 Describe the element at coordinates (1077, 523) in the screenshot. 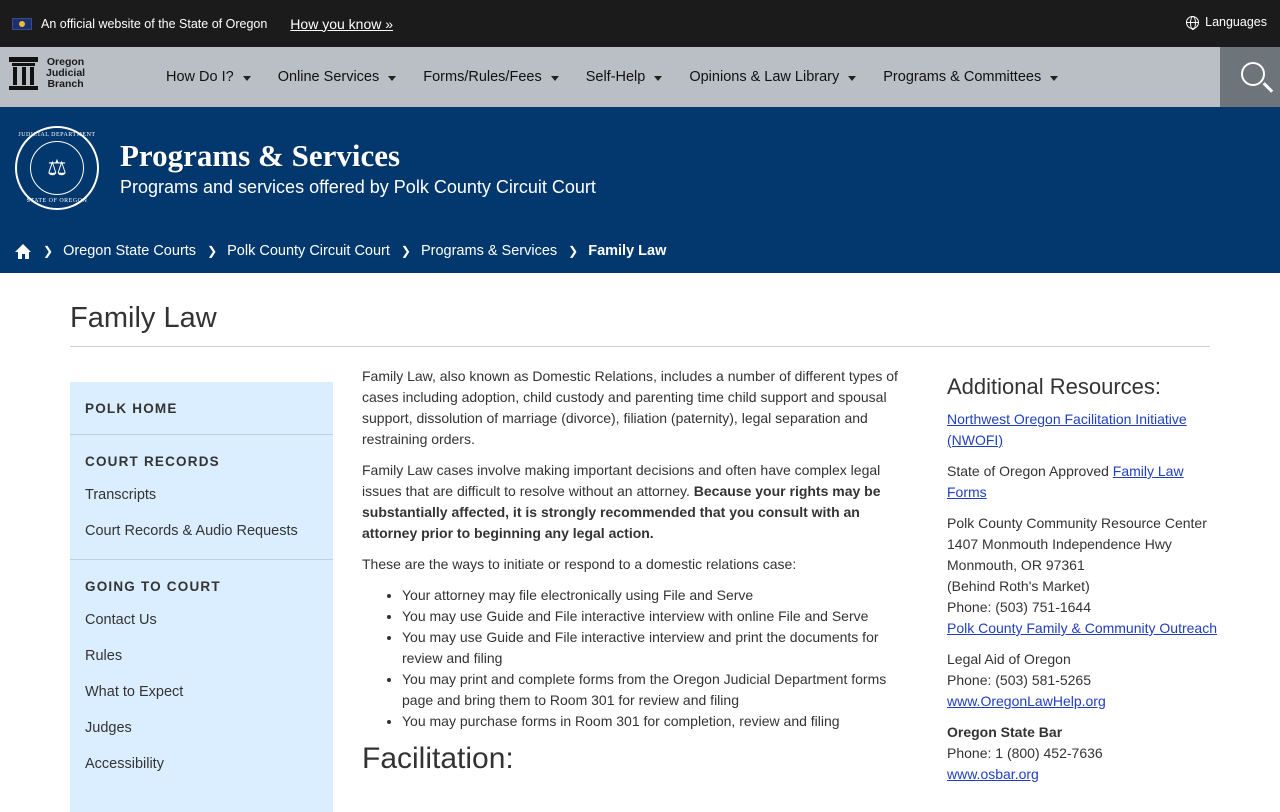

I see `resource-center-name: Polk County Community Resource Center` at that location.